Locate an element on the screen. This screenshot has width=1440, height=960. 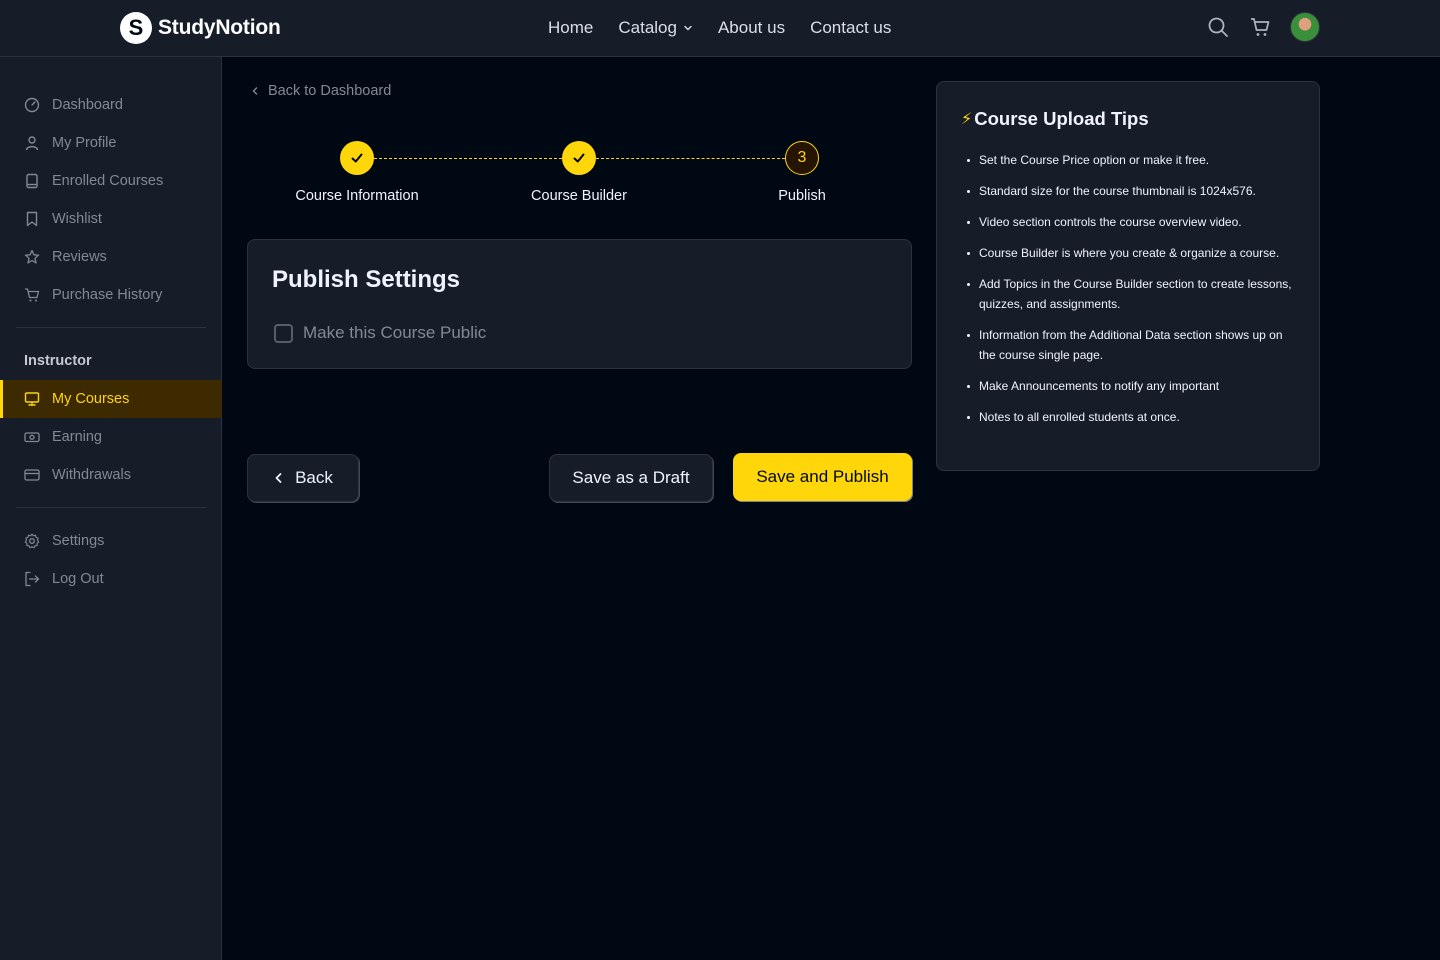
back-button: Back is located at coordinates (303, 478).